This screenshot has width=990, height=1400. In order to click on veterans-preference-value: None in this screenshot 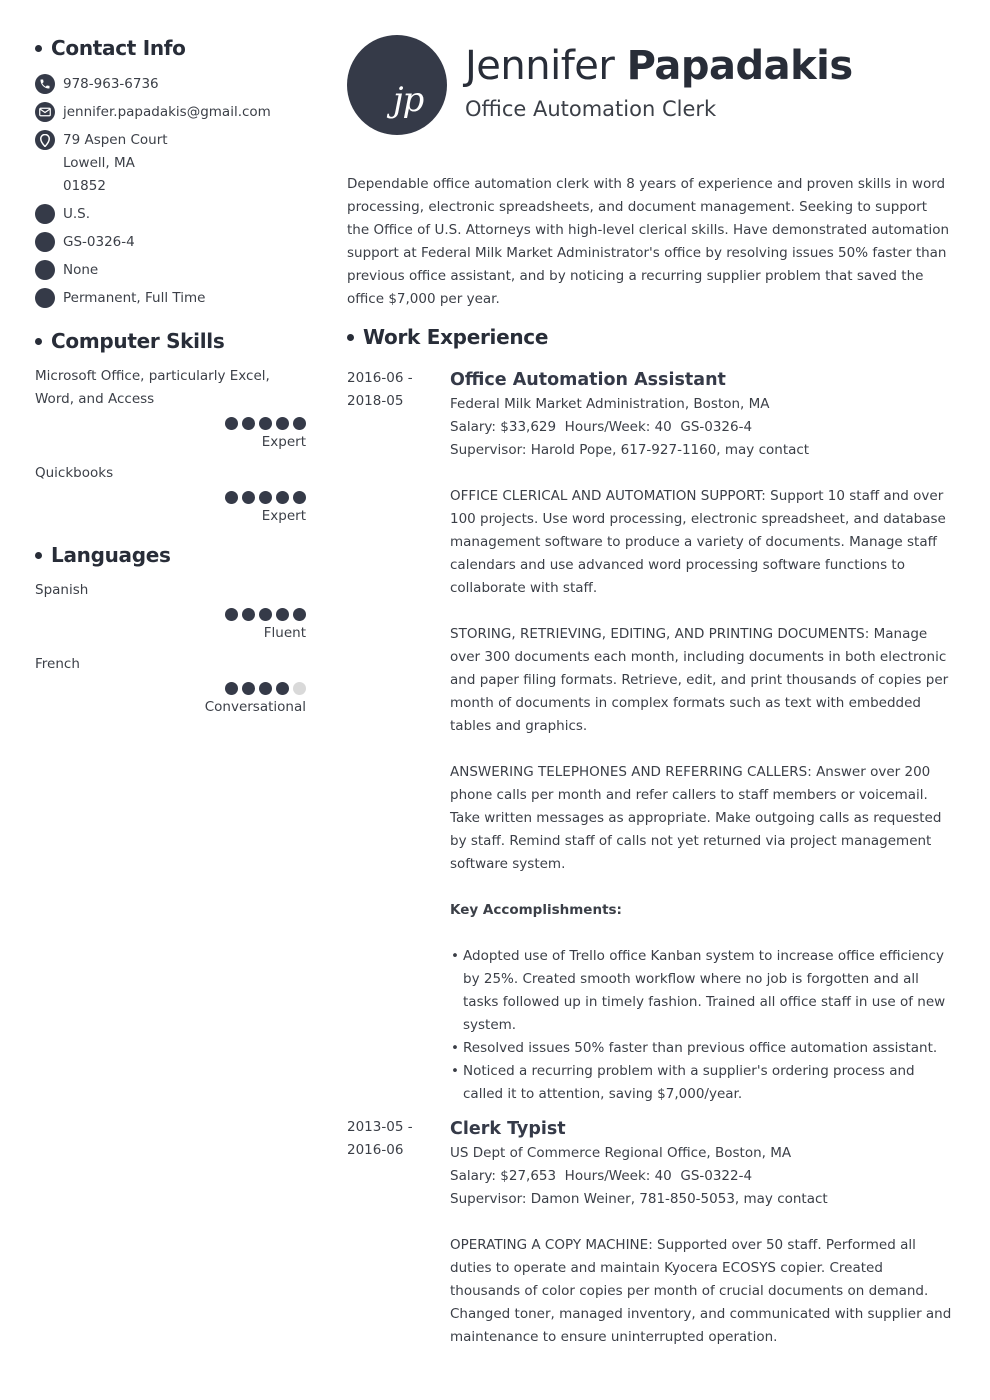, I will do `click(81, 270)`.